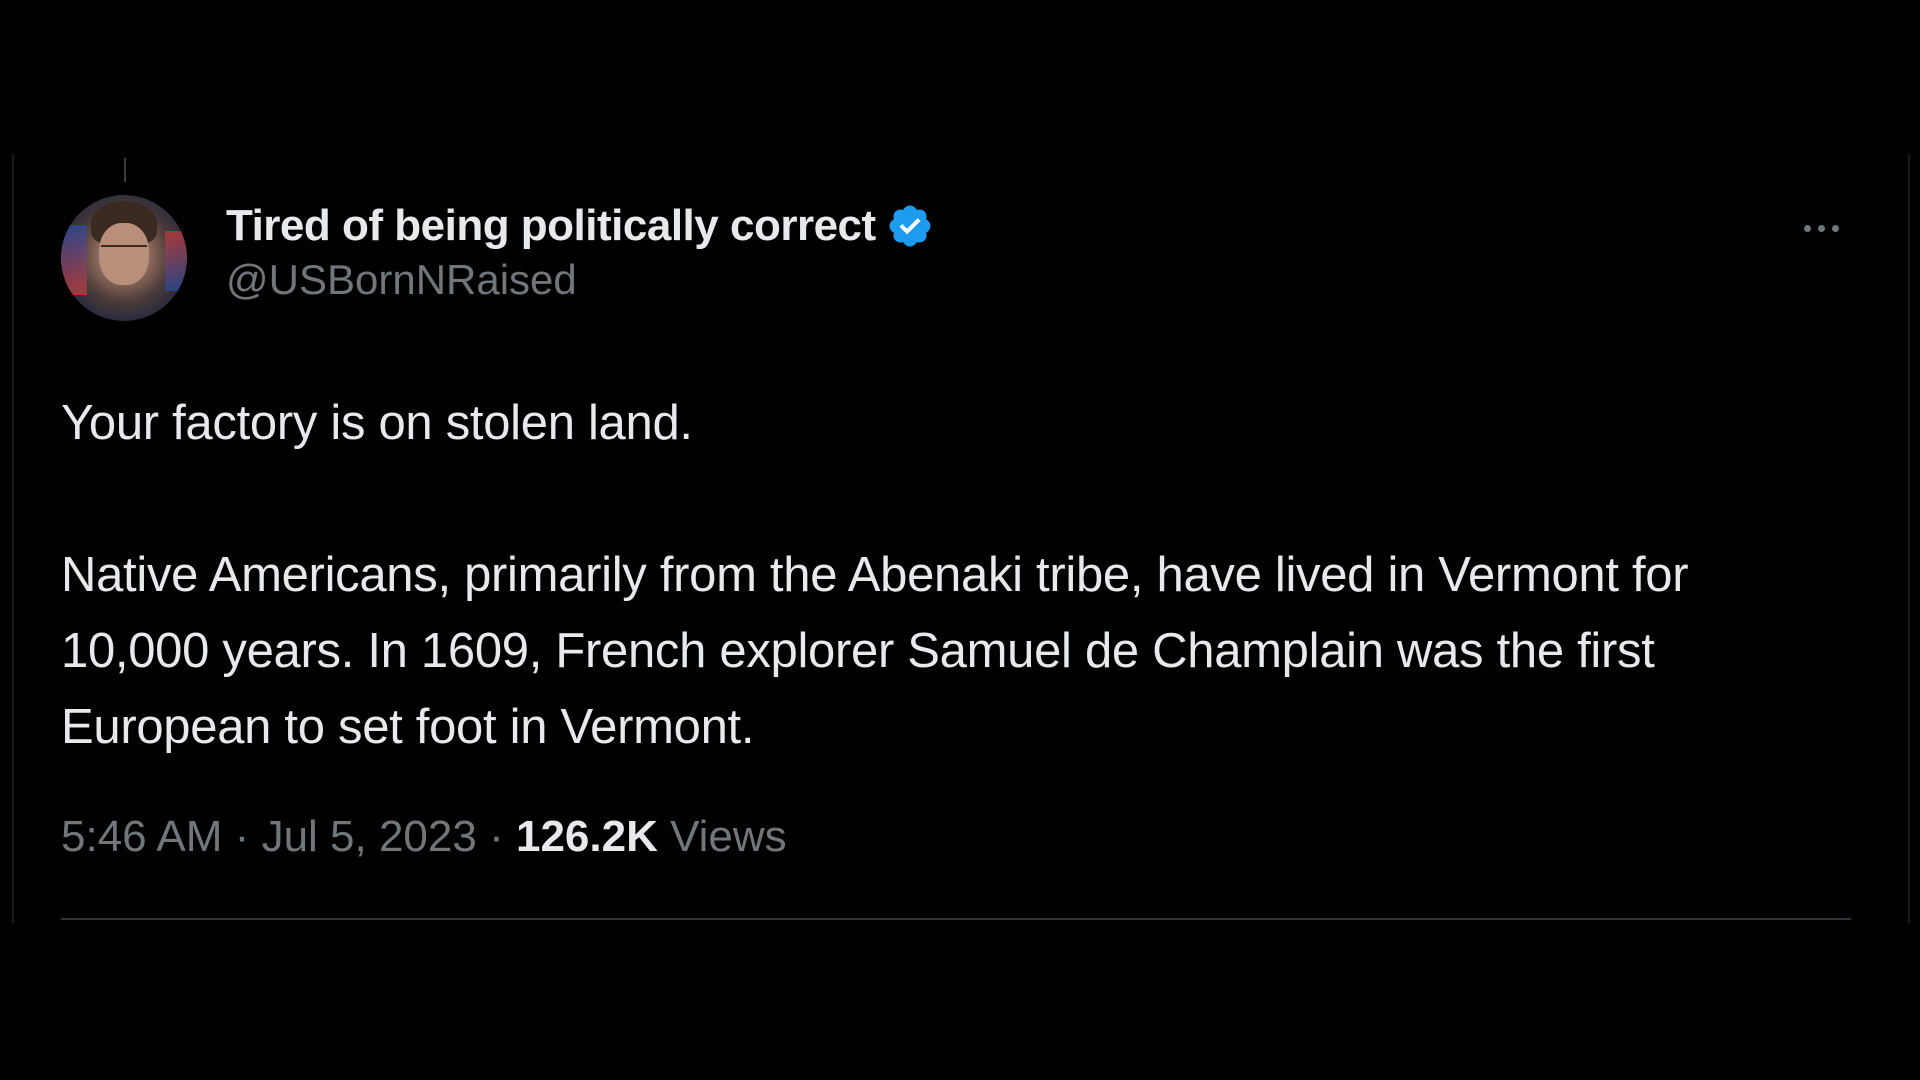 The width and height of the screenshot is (1920, 1080). Describe the element at coordinates (125, 170) in the screenshot. I see `thread-connector-line` at that location.